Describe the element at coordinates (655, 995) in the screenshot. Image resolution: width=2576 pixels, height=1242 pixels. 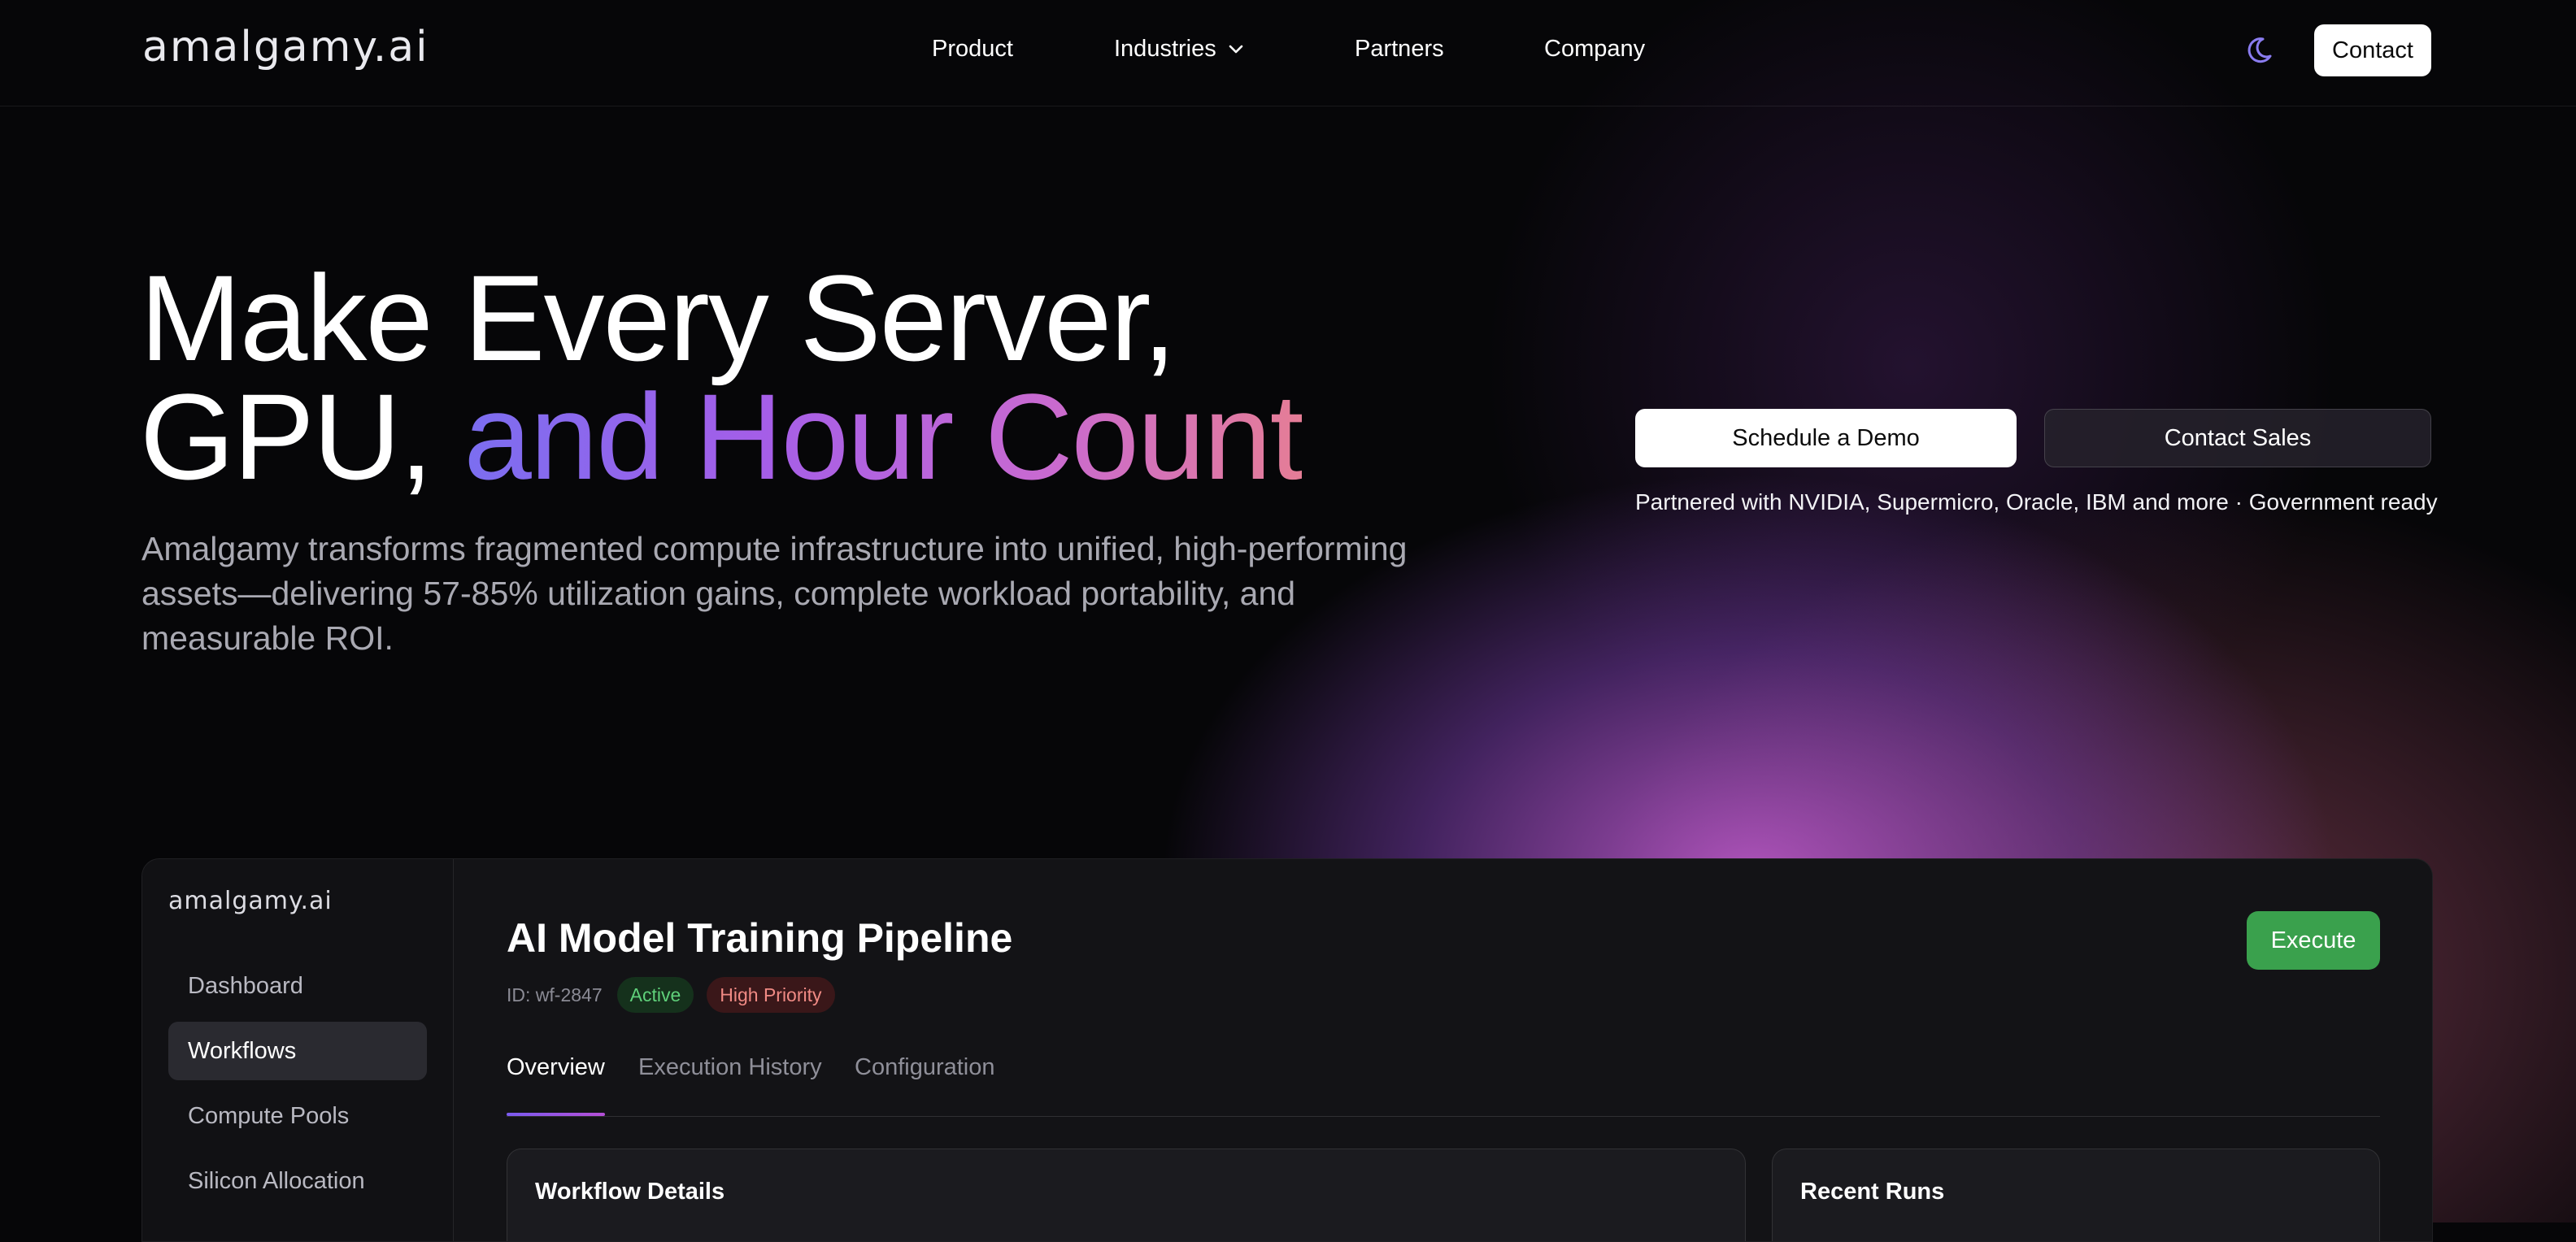
I see `status-badge: Active` at that location.